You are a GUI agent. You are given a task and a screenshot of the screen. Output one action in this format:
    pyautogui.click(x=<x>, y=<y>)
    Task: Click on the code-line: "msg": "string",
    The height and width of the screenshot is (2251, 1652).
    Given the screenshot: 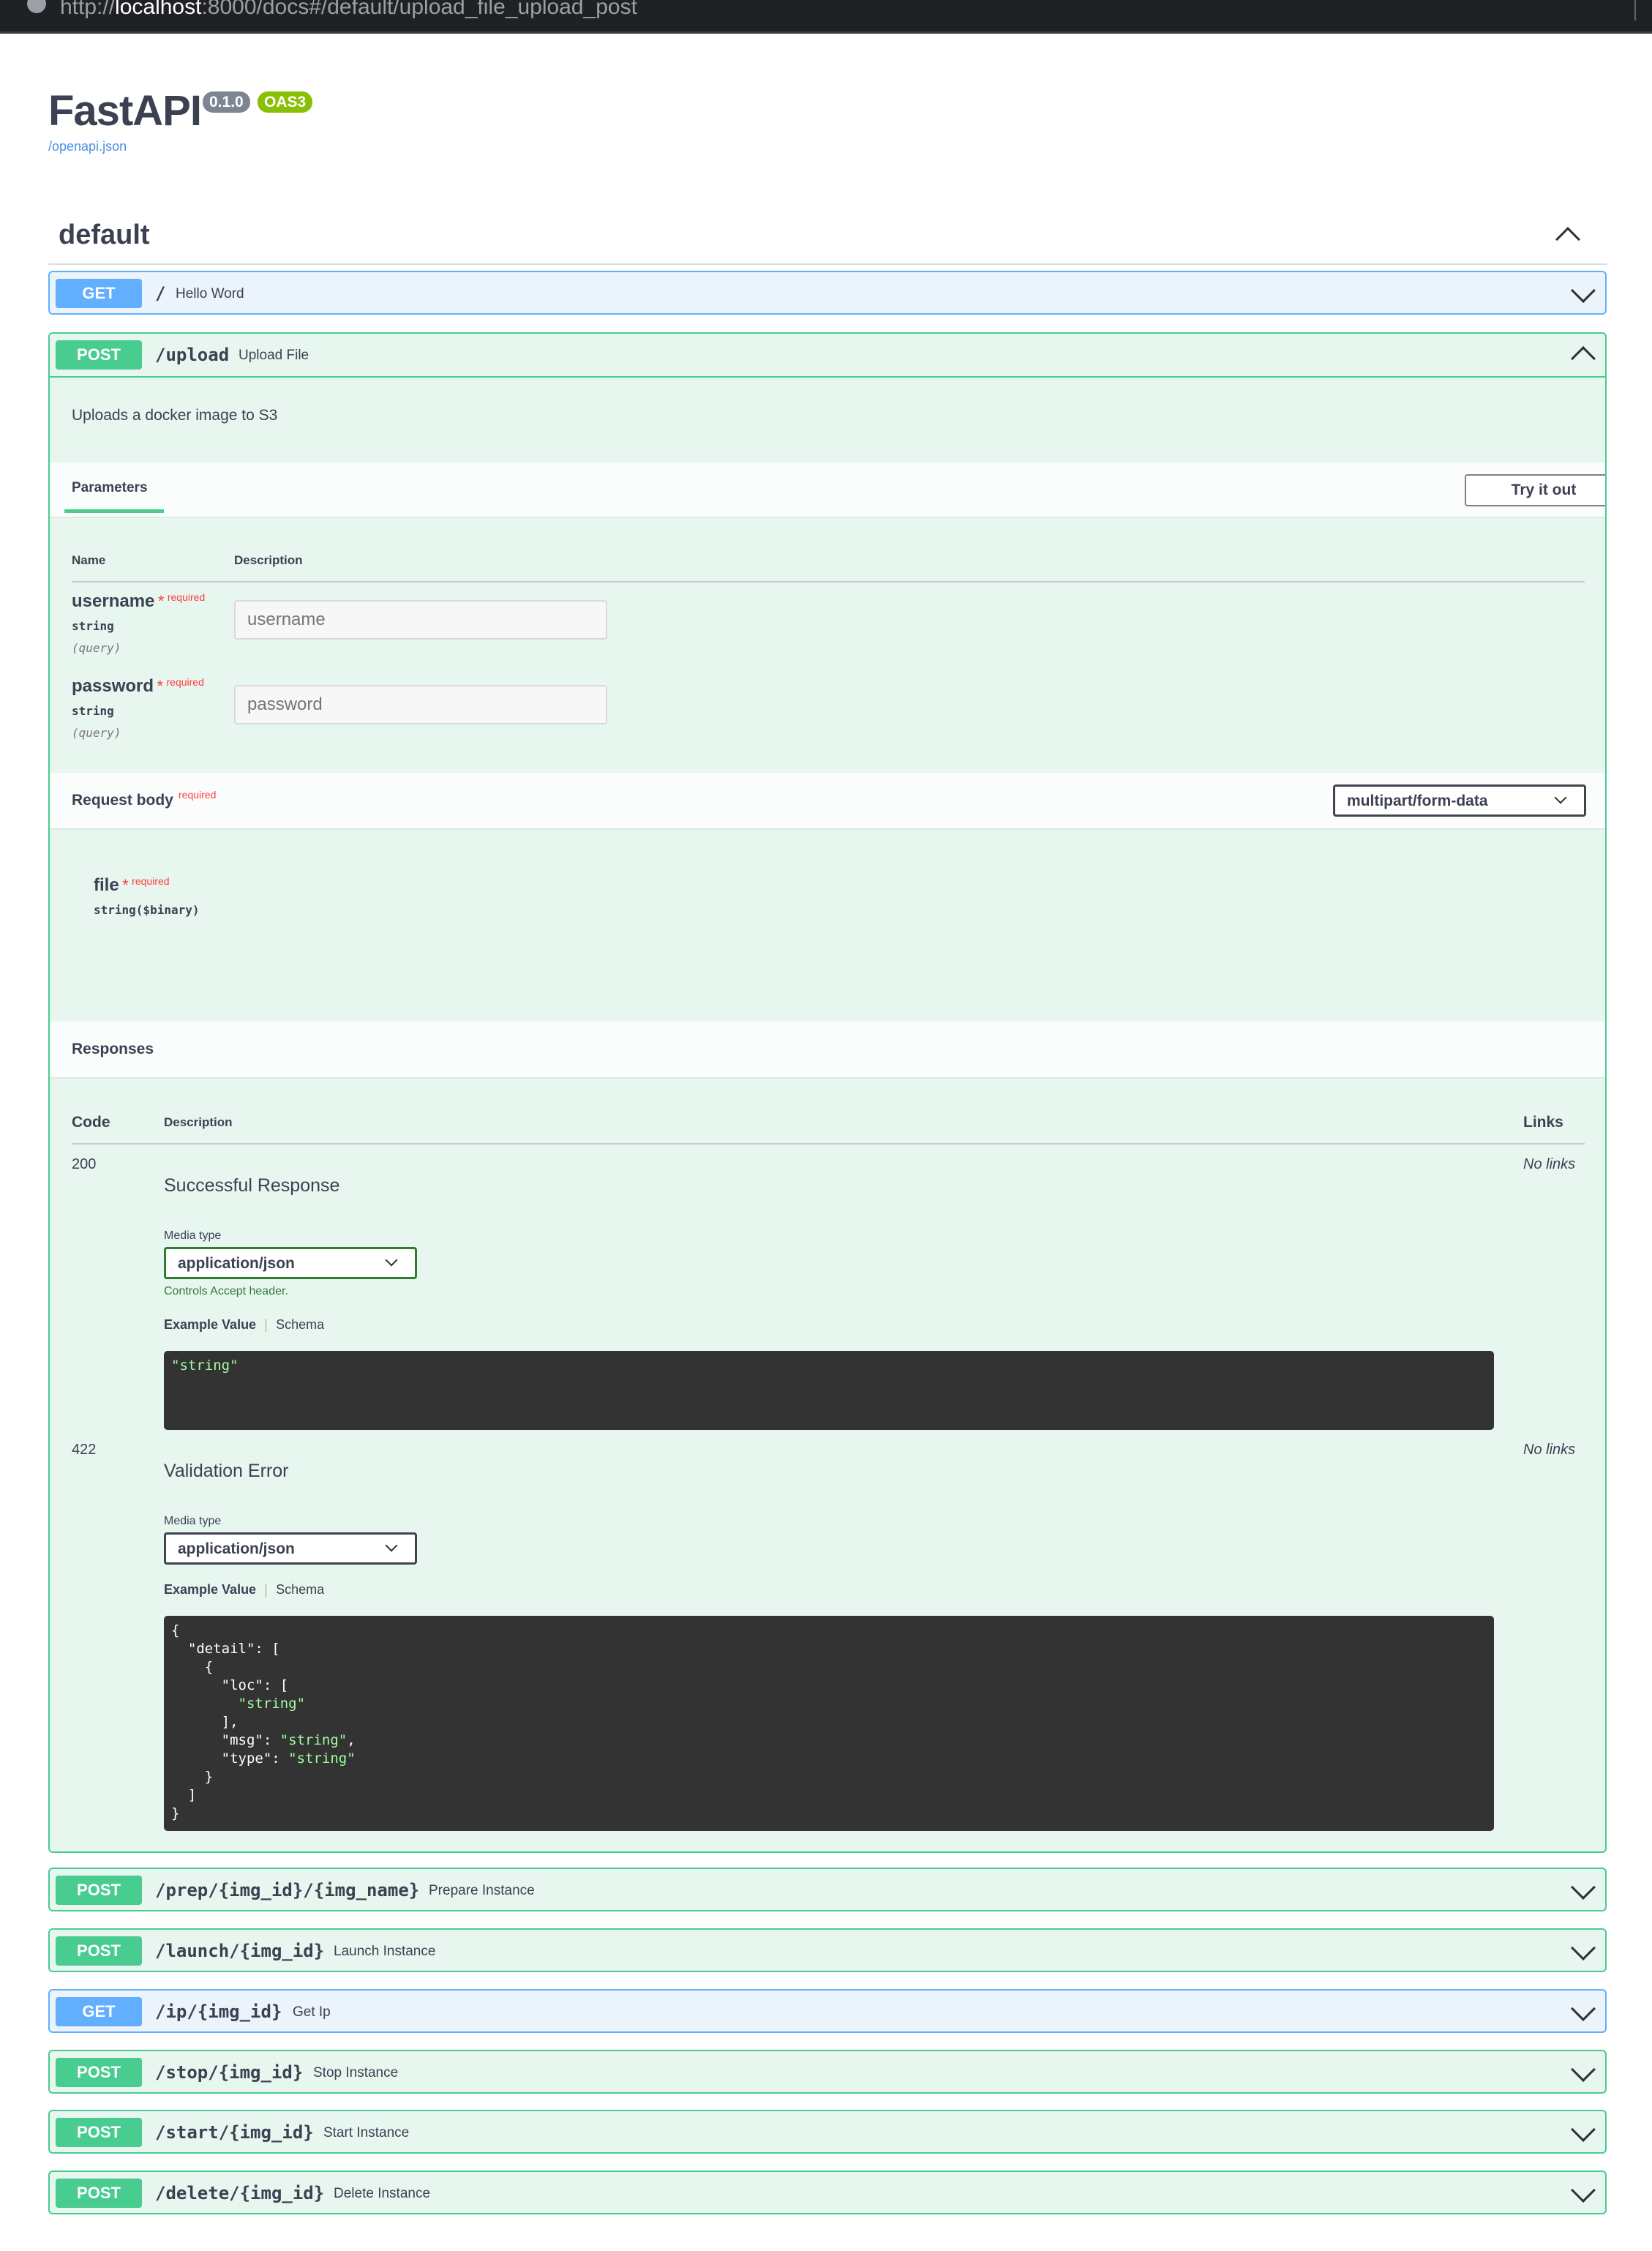 What is the action you would take?
    pyautogui.click(x=263, y=1740)
    